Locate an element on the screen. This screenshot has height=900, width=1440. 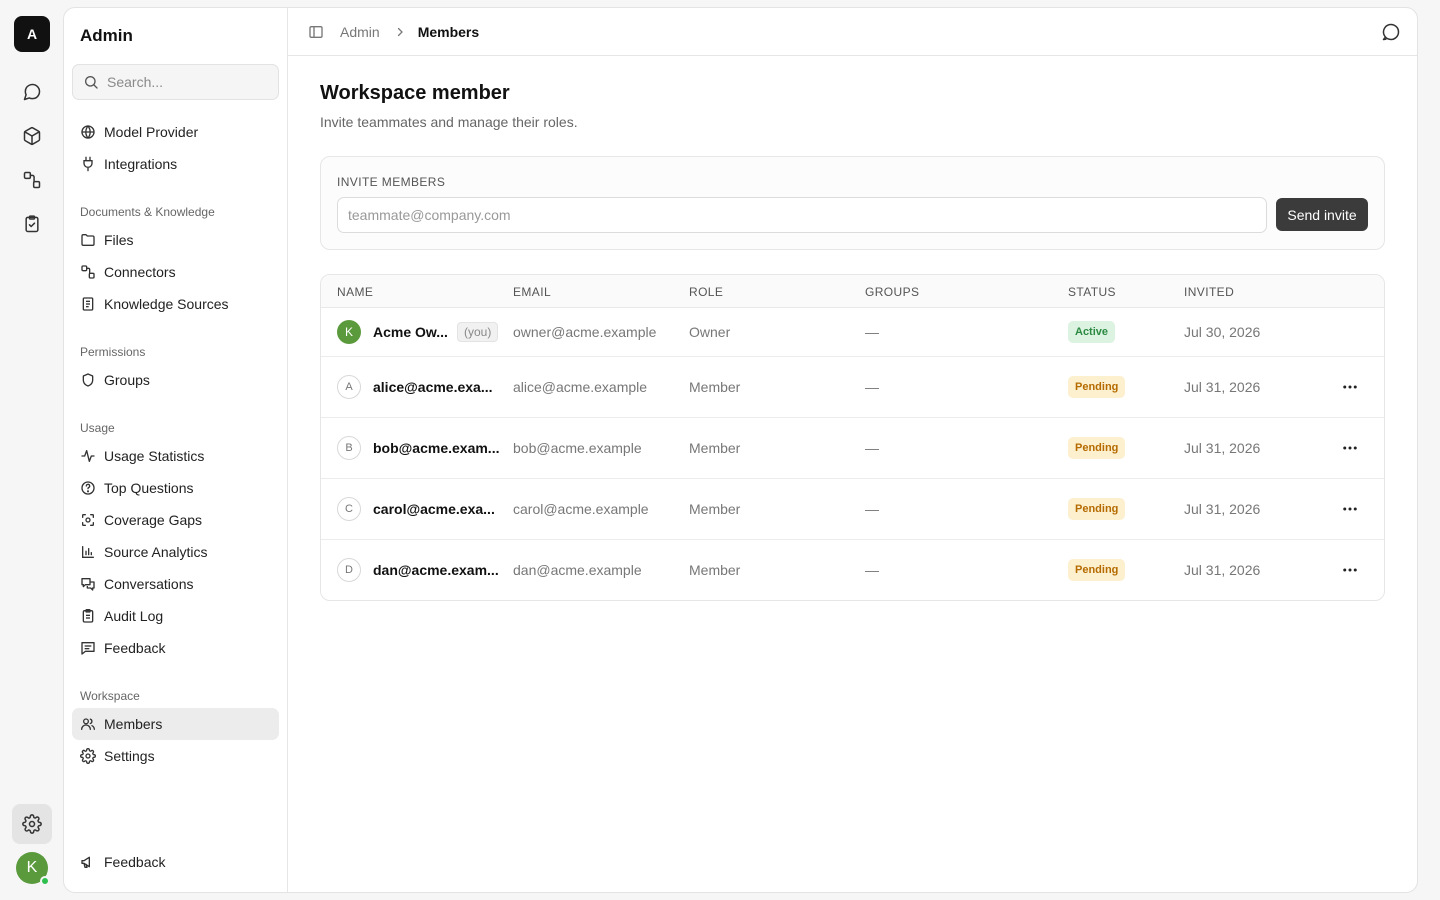
sidebar-item-source-analytics: Source Analytics is located at coordinates (175, 552).